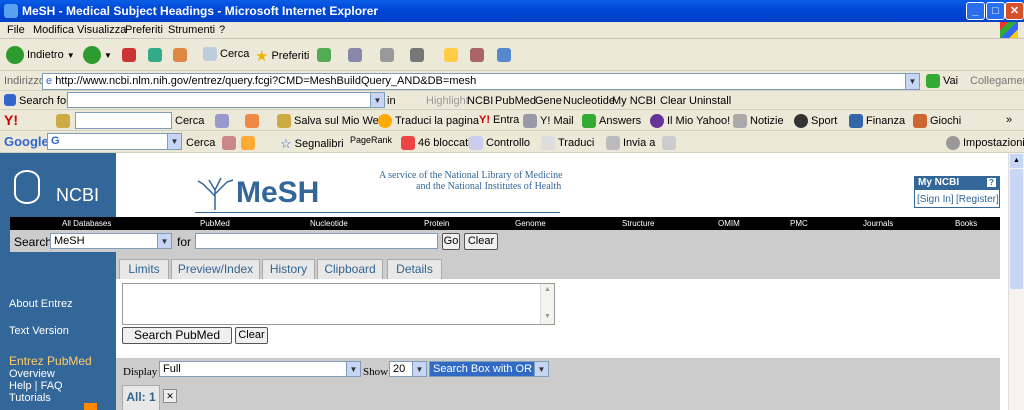 The width and height of the screenshot is (1024, 410). Describe the element at coordinates (436, 143) in the screenshot. I see `popup-blocker-button: 46 bloccati` at that location.